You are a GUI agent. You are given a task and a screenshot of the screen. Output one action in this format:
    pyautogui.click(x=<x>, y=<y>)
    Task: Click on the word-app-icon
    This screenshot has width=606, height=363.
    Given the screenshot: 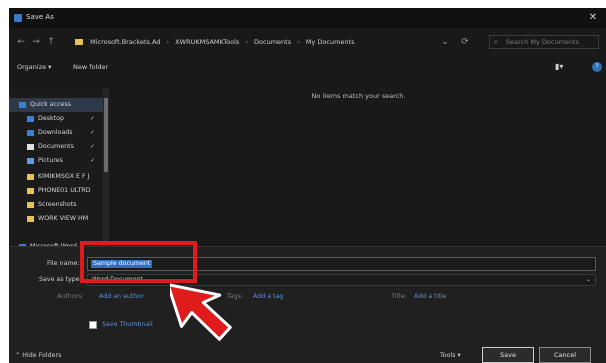 What is the action you would take?
    pyautogui.click(x=18, y=18)
    